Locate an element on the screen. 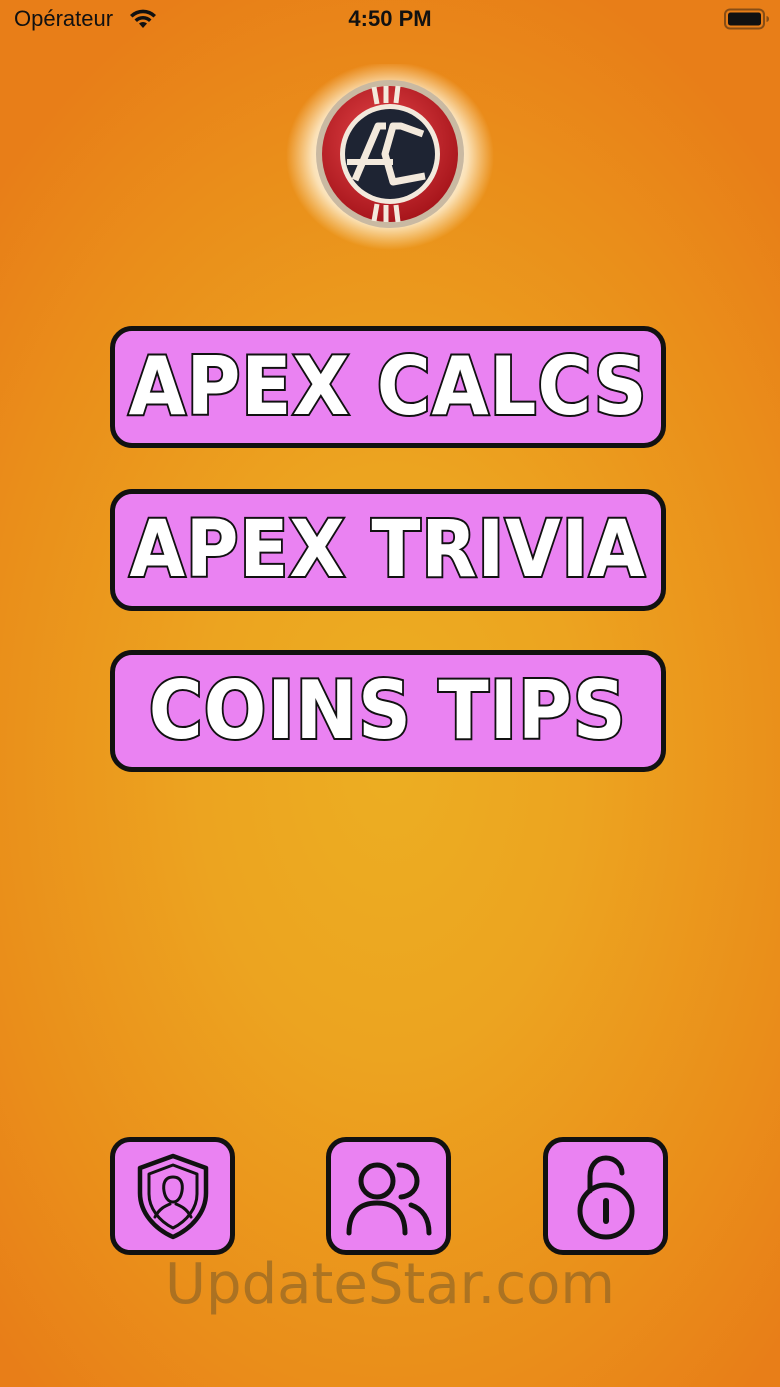 Image resolution: width=780 pixels, height=1387 pixels. coins-tips-label: COINS TIPS is located at coordinates (387, 710).